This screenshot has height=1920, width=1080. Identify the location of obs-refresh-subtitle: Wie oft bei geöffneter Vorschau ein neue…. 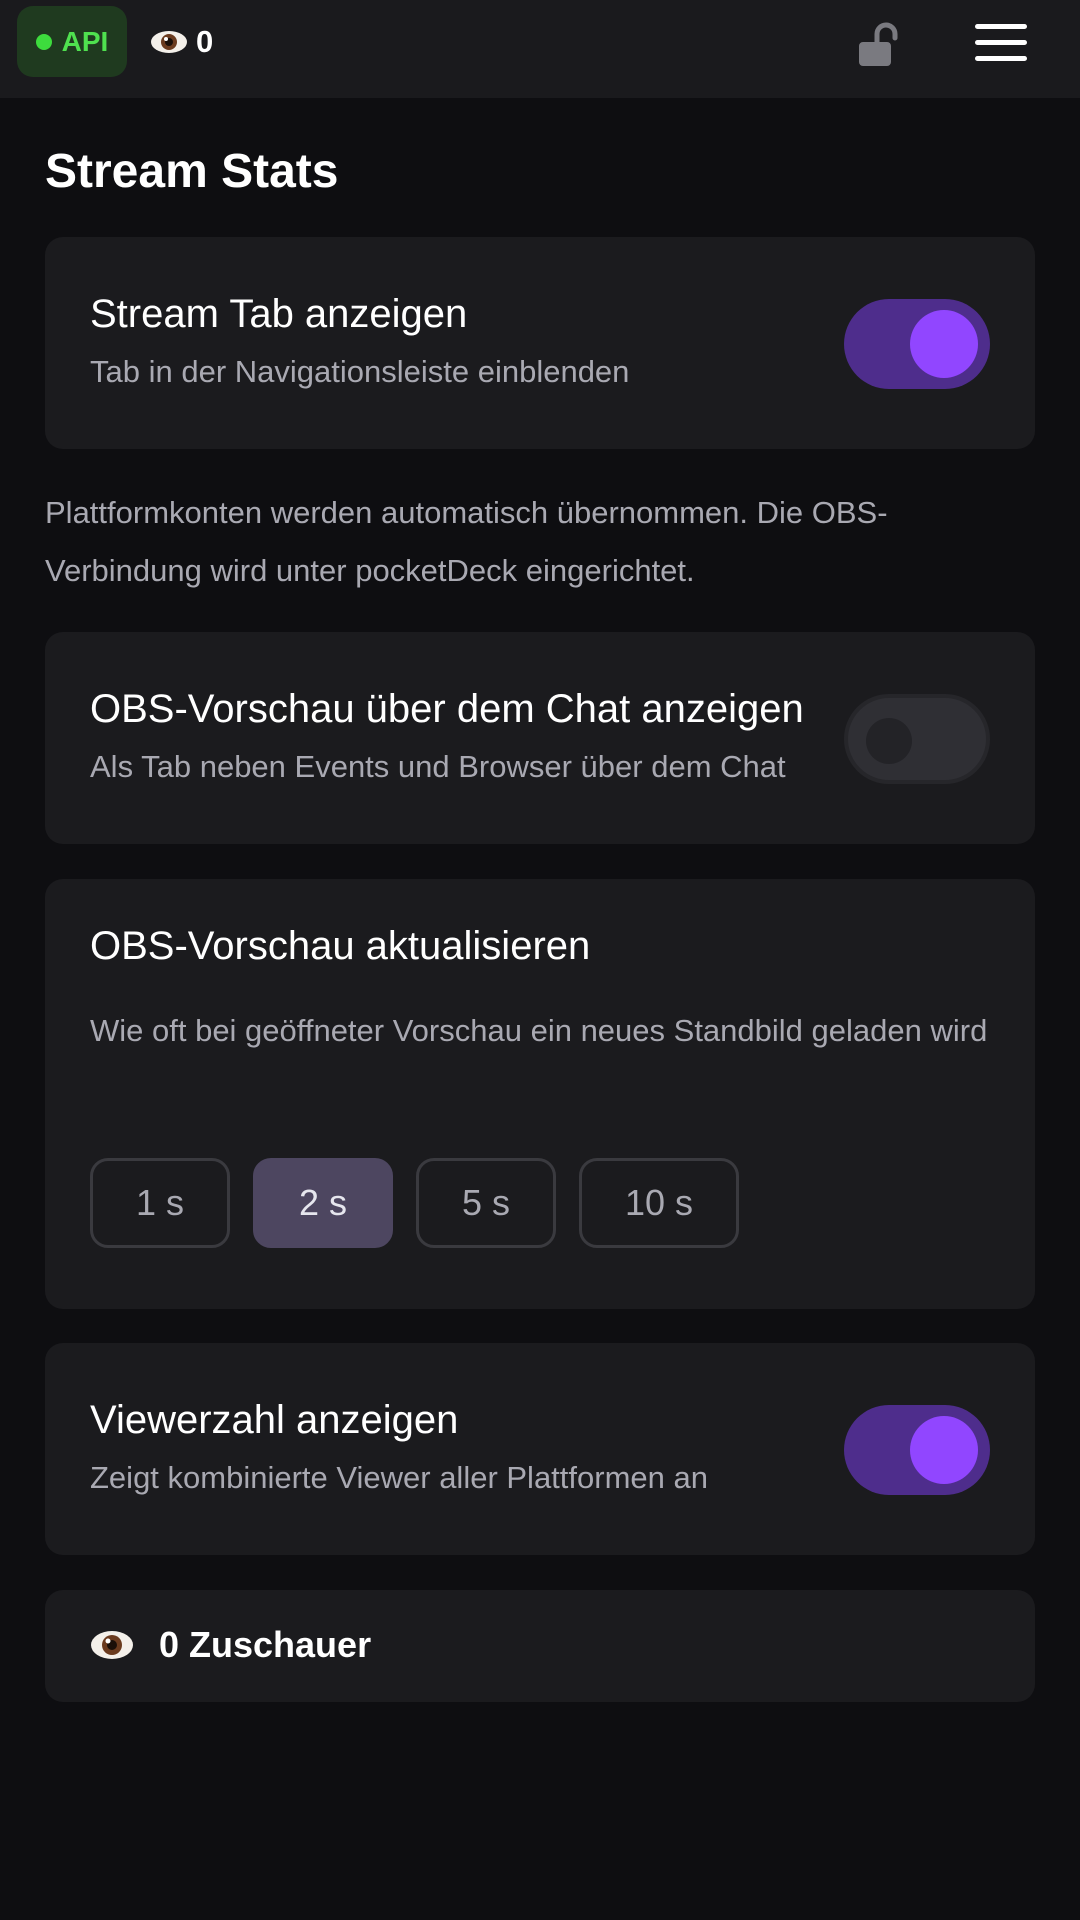
(539, 1030).